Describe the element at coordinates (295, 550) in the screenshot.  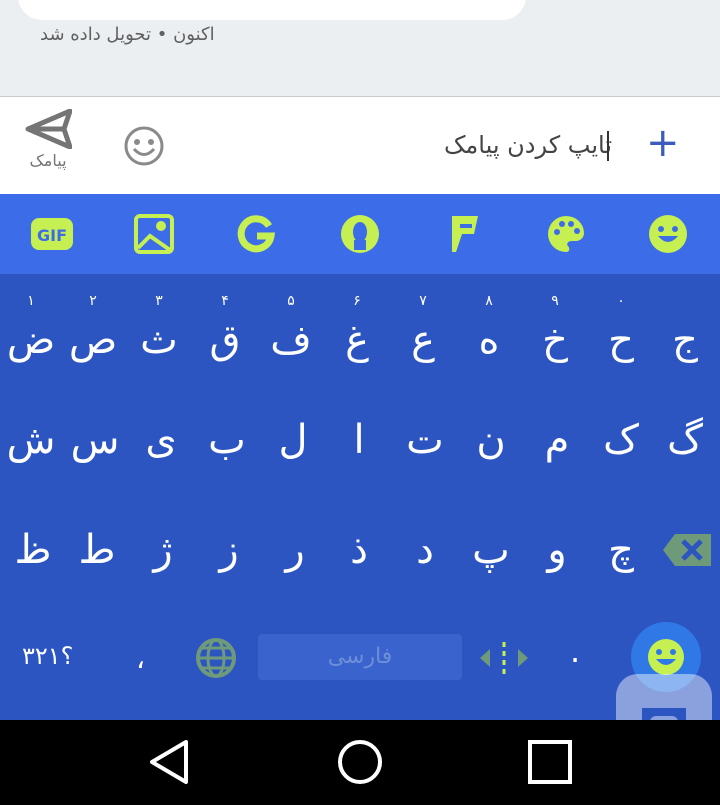
I see `key: ر` at that location.